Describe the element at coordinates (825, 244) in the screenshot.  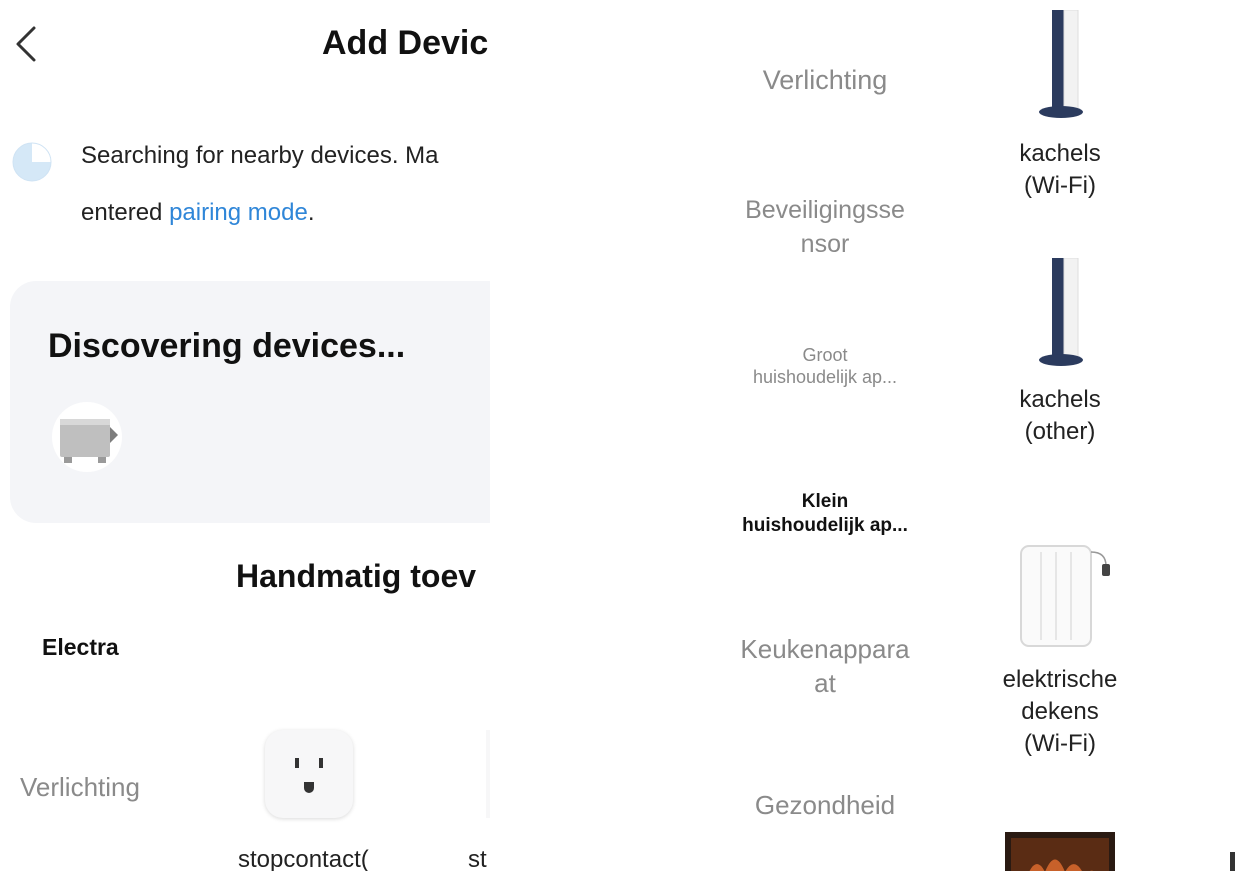
I see `category-line: nsor` at that location.